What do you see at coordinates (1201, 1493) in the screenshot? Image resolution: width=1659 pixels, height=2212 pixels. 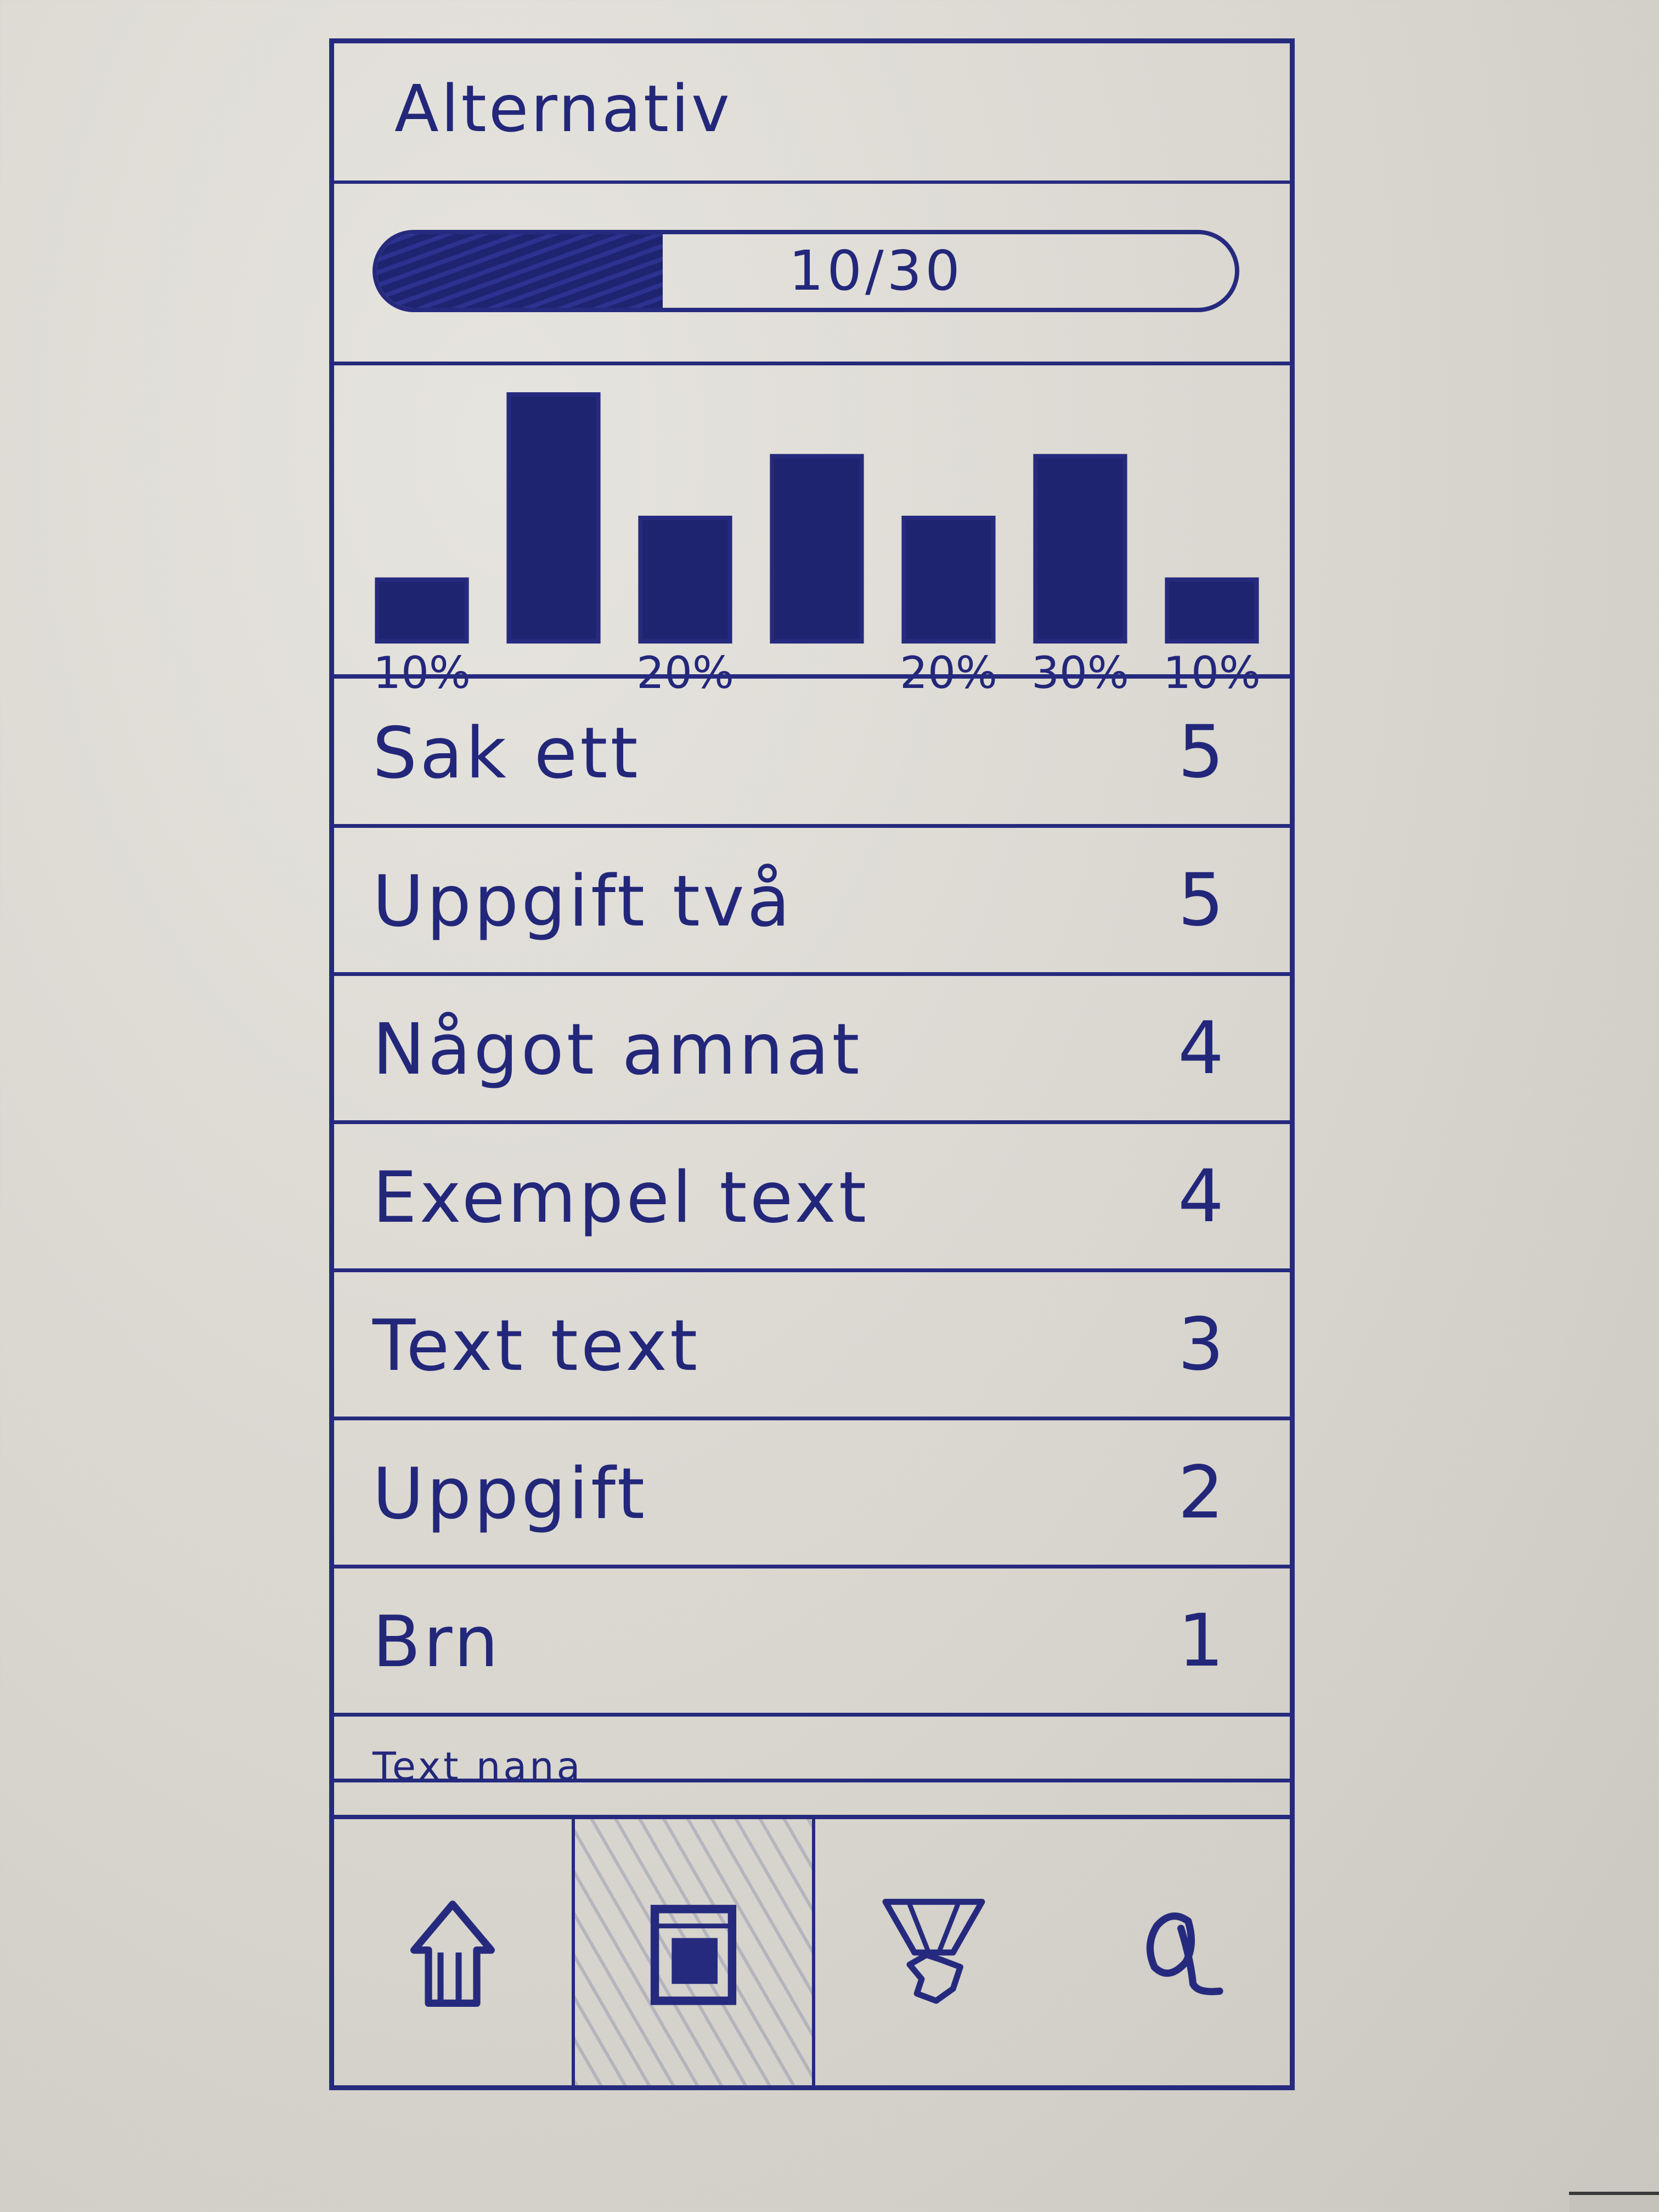 I see `list-item-count: 2` at bounding box center [1201, 1493].